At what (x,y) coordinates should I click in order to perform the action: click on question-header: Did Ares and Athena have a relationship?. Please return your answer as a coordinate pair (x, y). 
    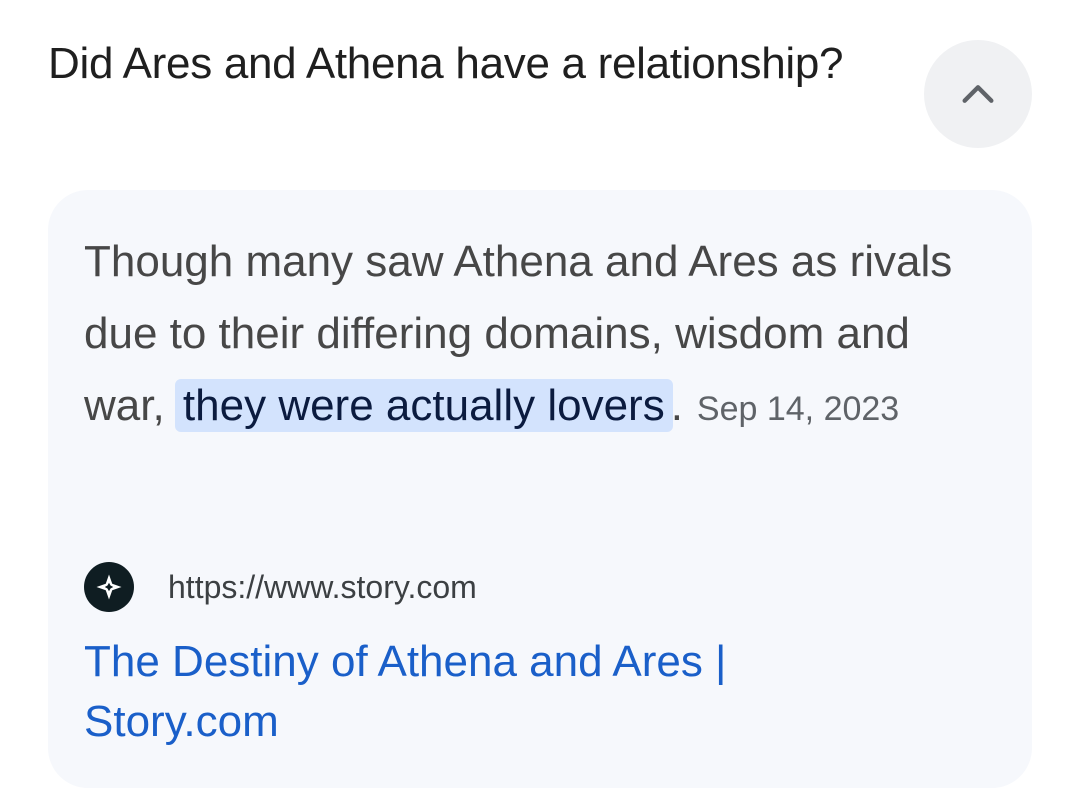
    Looking at the image, I should click on (478, 64).